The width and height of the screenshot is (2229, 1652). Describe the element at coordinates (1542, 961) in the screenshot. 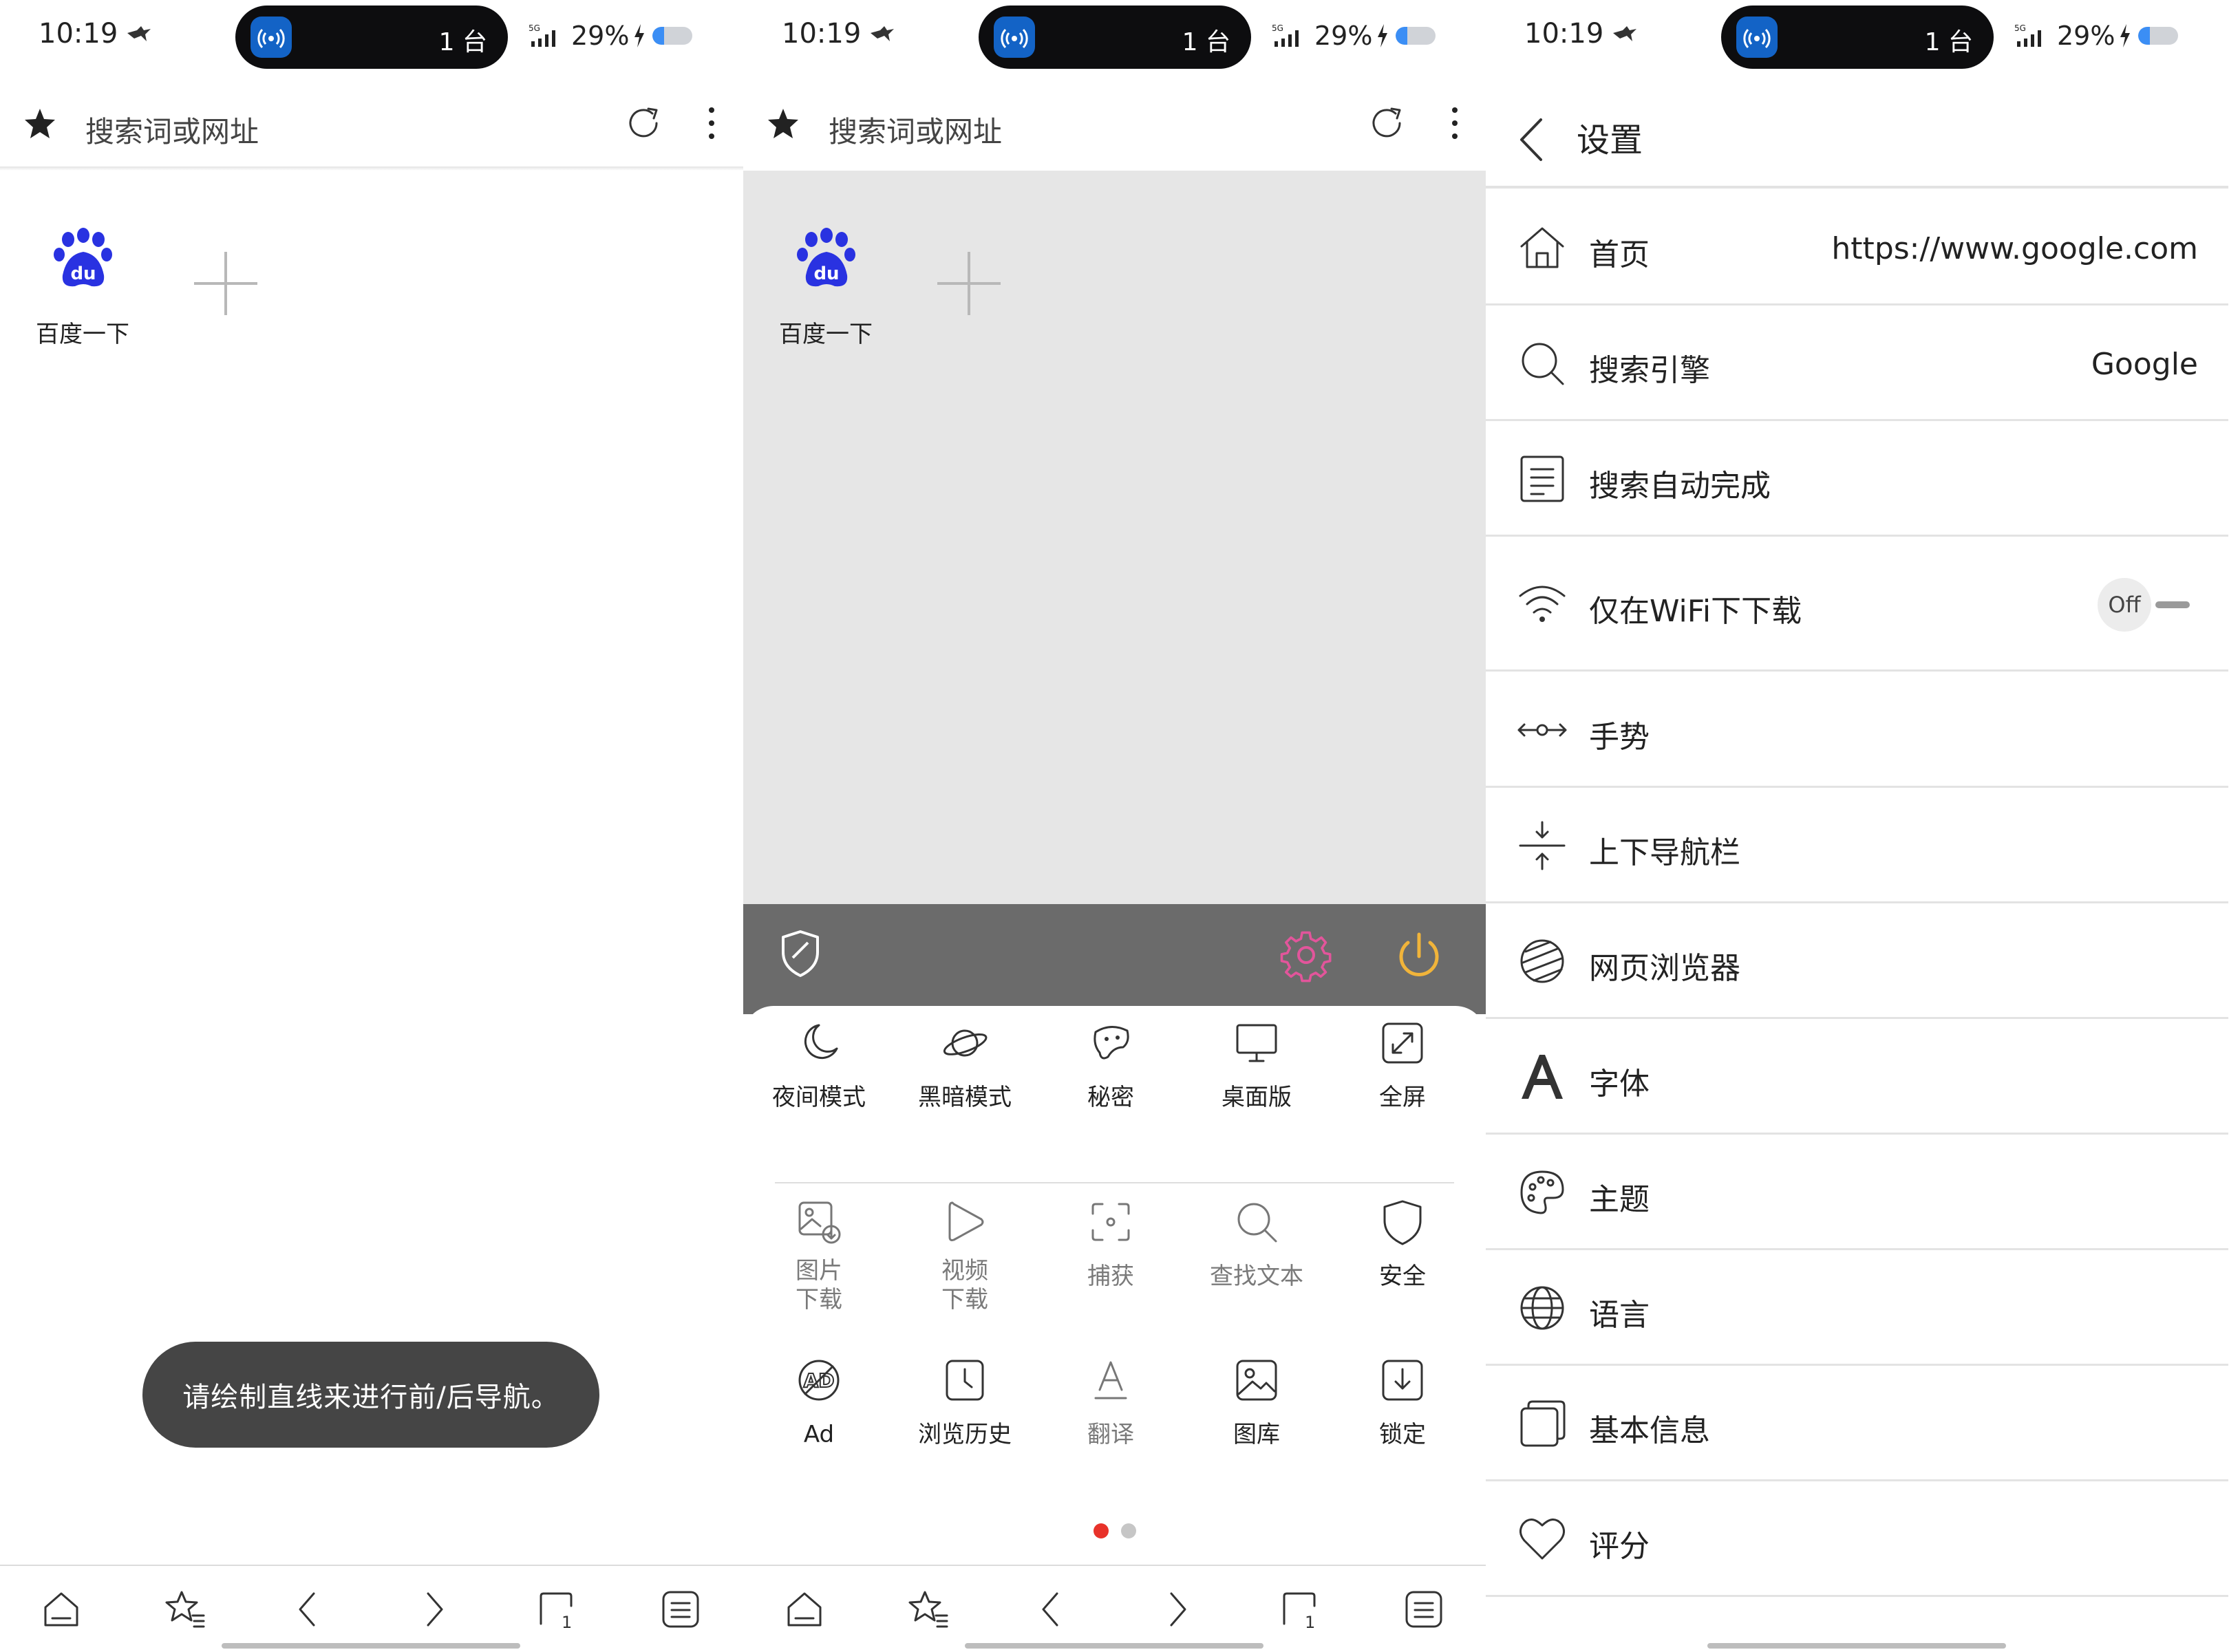

I see `web-browser-icon` at that location.